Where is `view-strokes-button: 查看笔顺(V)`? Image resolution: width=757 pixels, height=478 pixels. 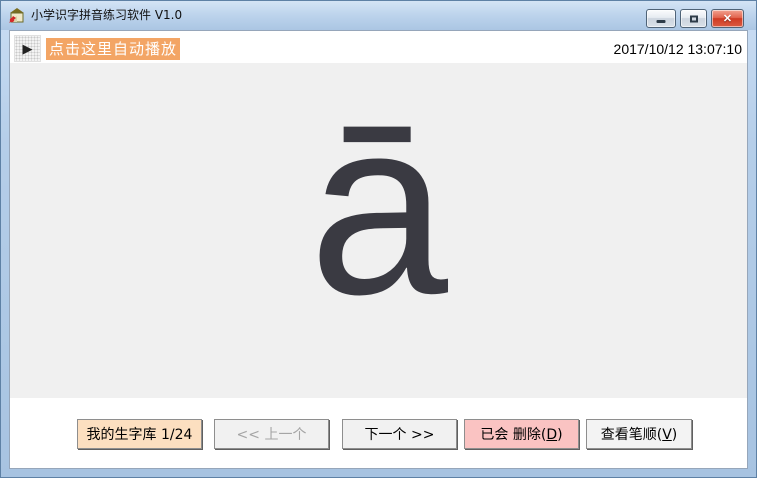
view-strokes-button: 查看笔顺(V) is located at coordinates (639, 434).